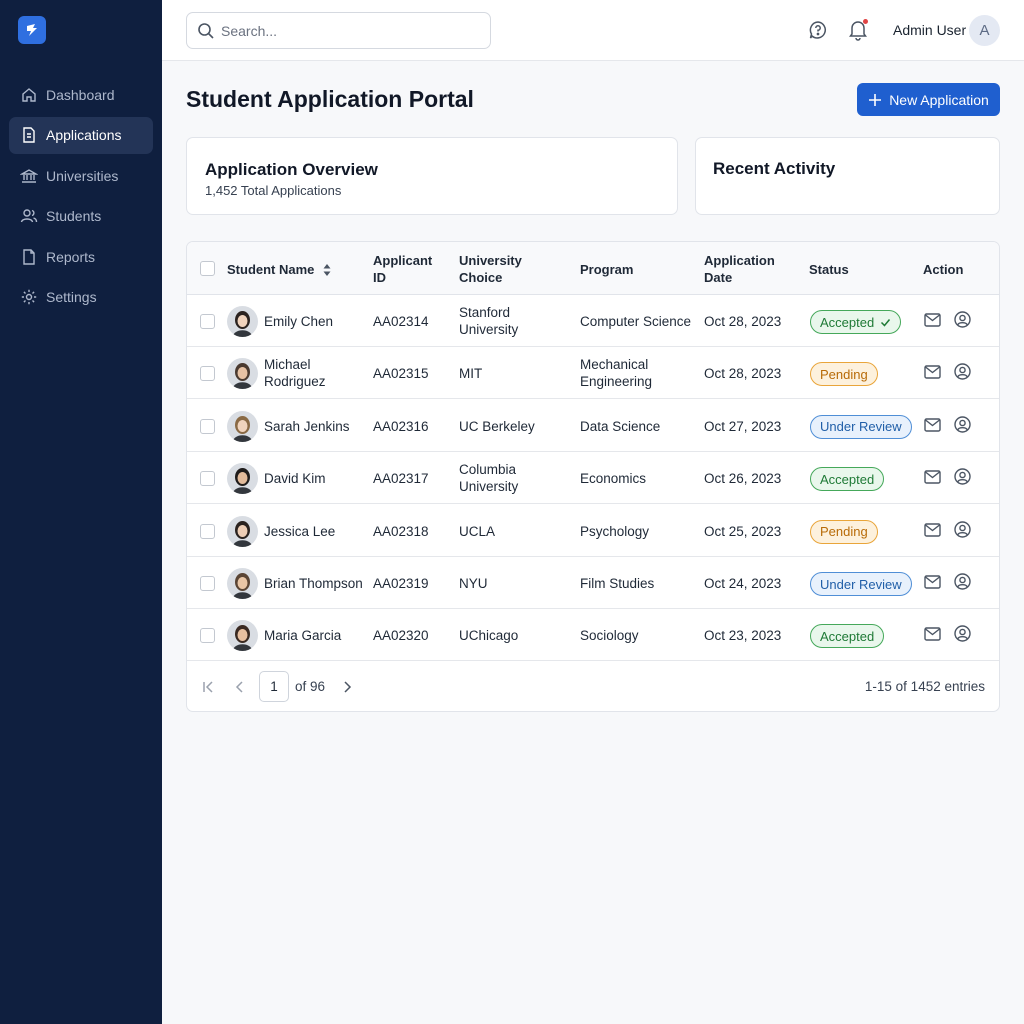  What do you see at coordinates (743, 426) in the screenshot?
I see `application-date: Oct 27, 2023` at bounding box center [743, 426].